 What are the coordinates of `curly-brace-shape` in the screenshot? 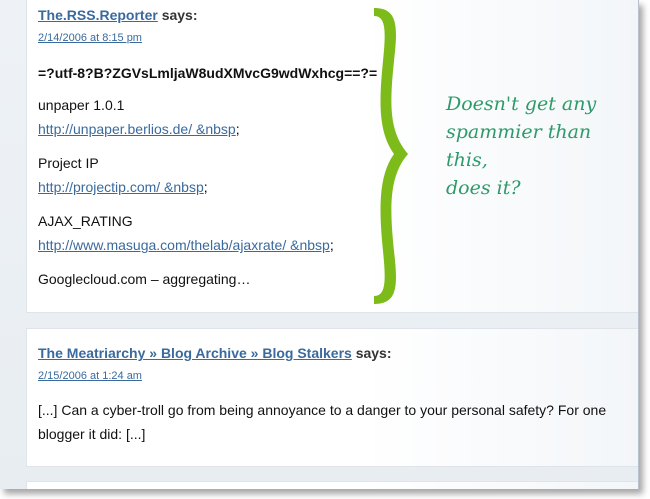 It's located at (391, 156).